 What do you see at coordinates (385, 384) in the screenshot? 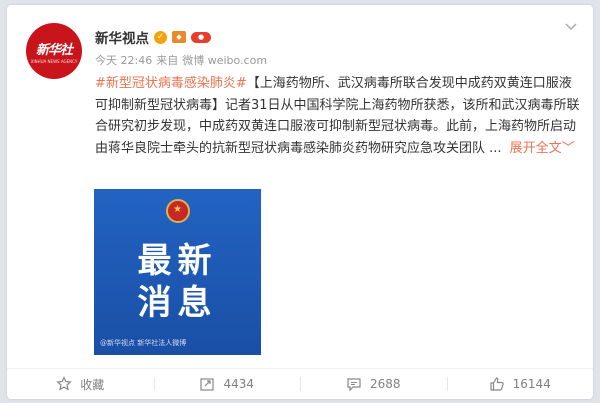
I see `comment-count: 2688` at bounding box center [385, 384].